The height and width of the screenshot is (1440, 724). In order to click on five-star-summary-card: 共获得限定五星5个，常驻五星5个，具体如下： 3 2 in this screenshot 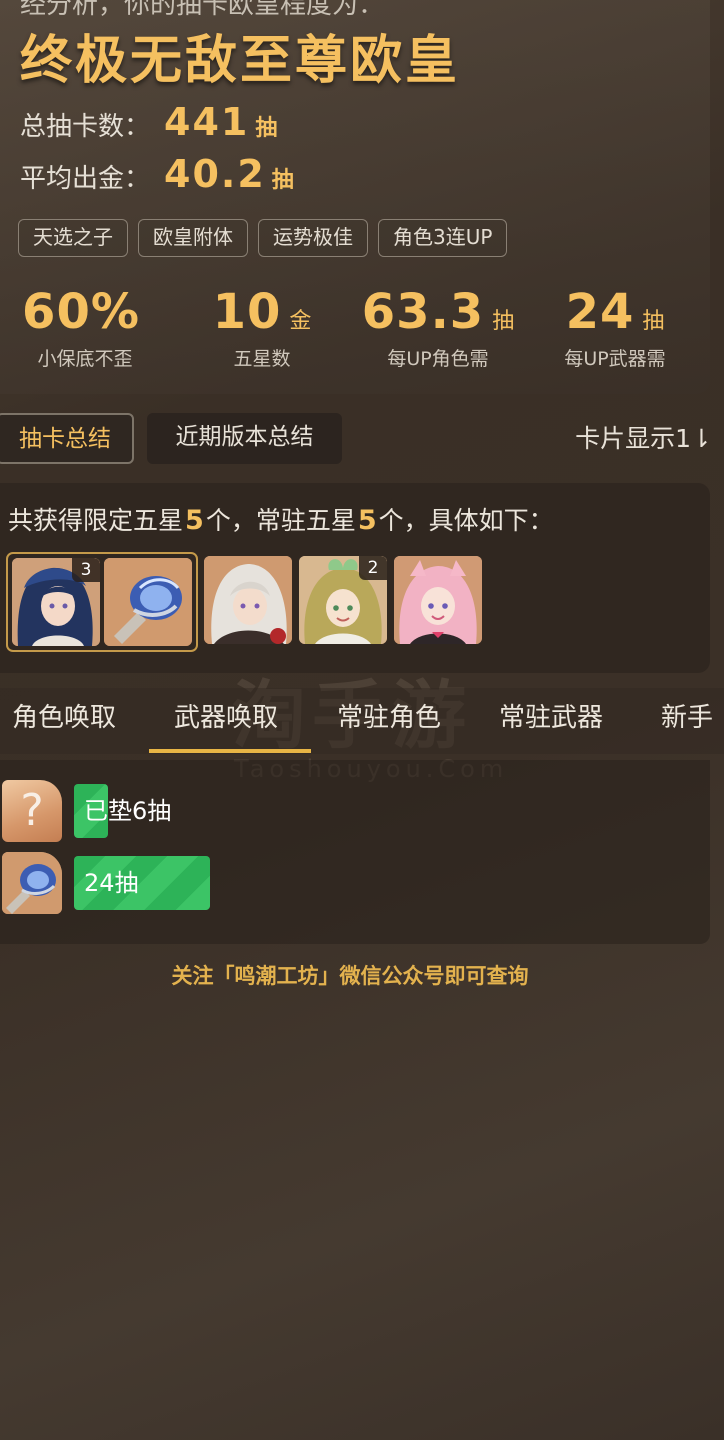, I will do `click(355, 578)`.